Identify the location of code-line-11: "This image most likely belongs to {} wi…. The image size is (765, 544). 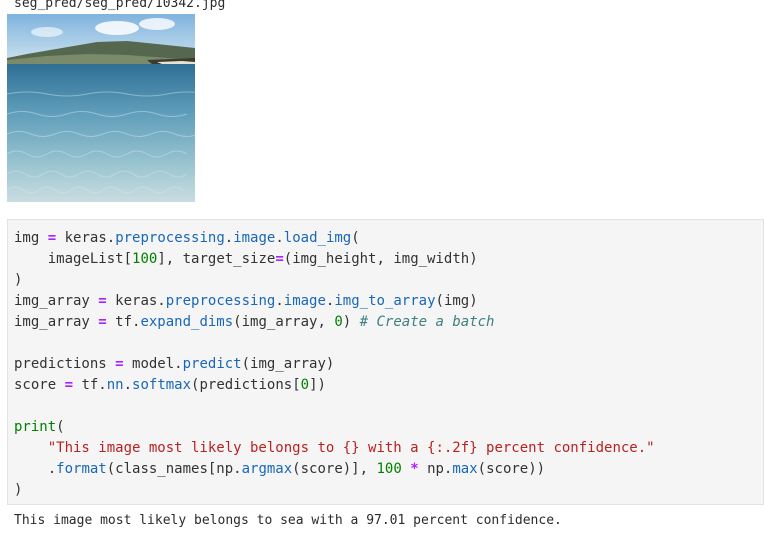
(351, 448).